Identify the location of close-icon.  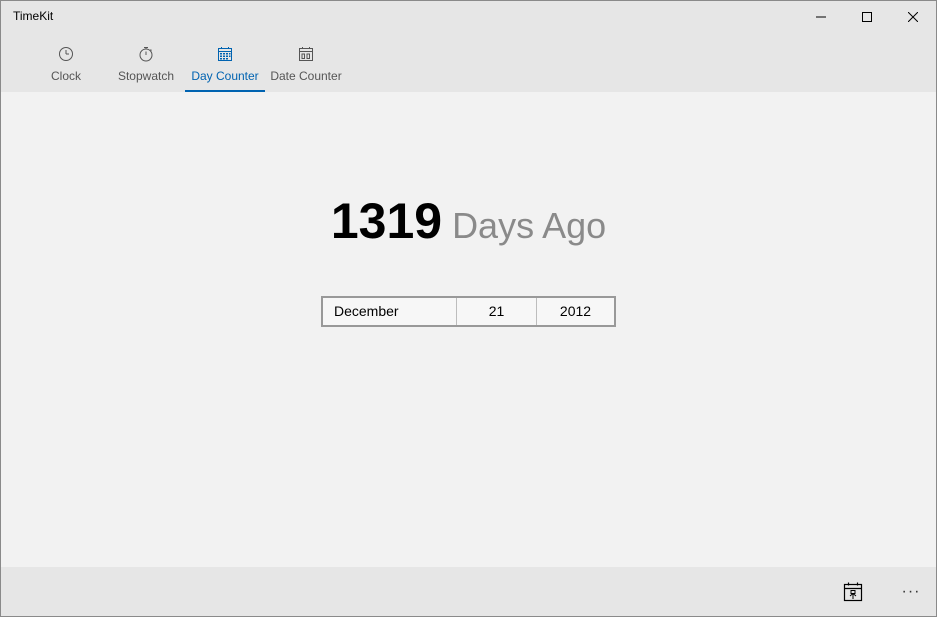
(913, 17).